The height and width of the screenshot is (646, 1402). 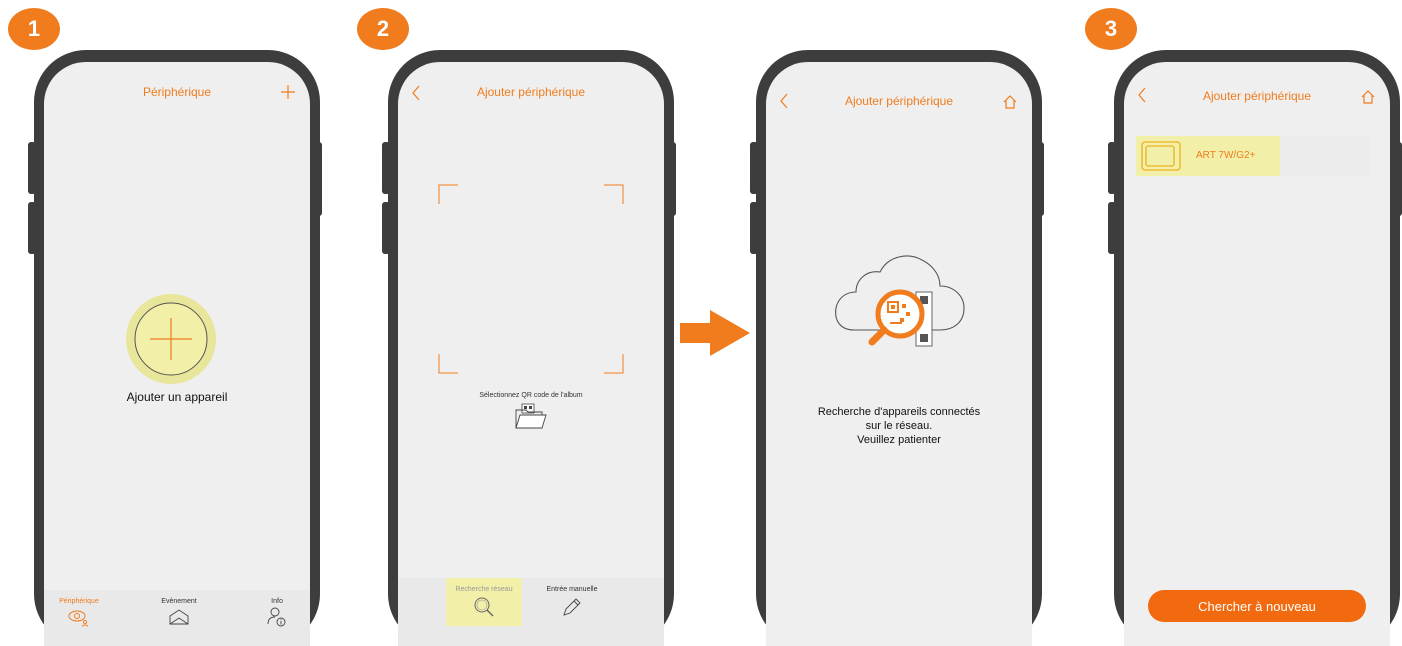 What do you see at coordinates (1226, 155) in the screenshot?
I see `device-name: ART 7W/G2+` at bounding box center [1226, 155].